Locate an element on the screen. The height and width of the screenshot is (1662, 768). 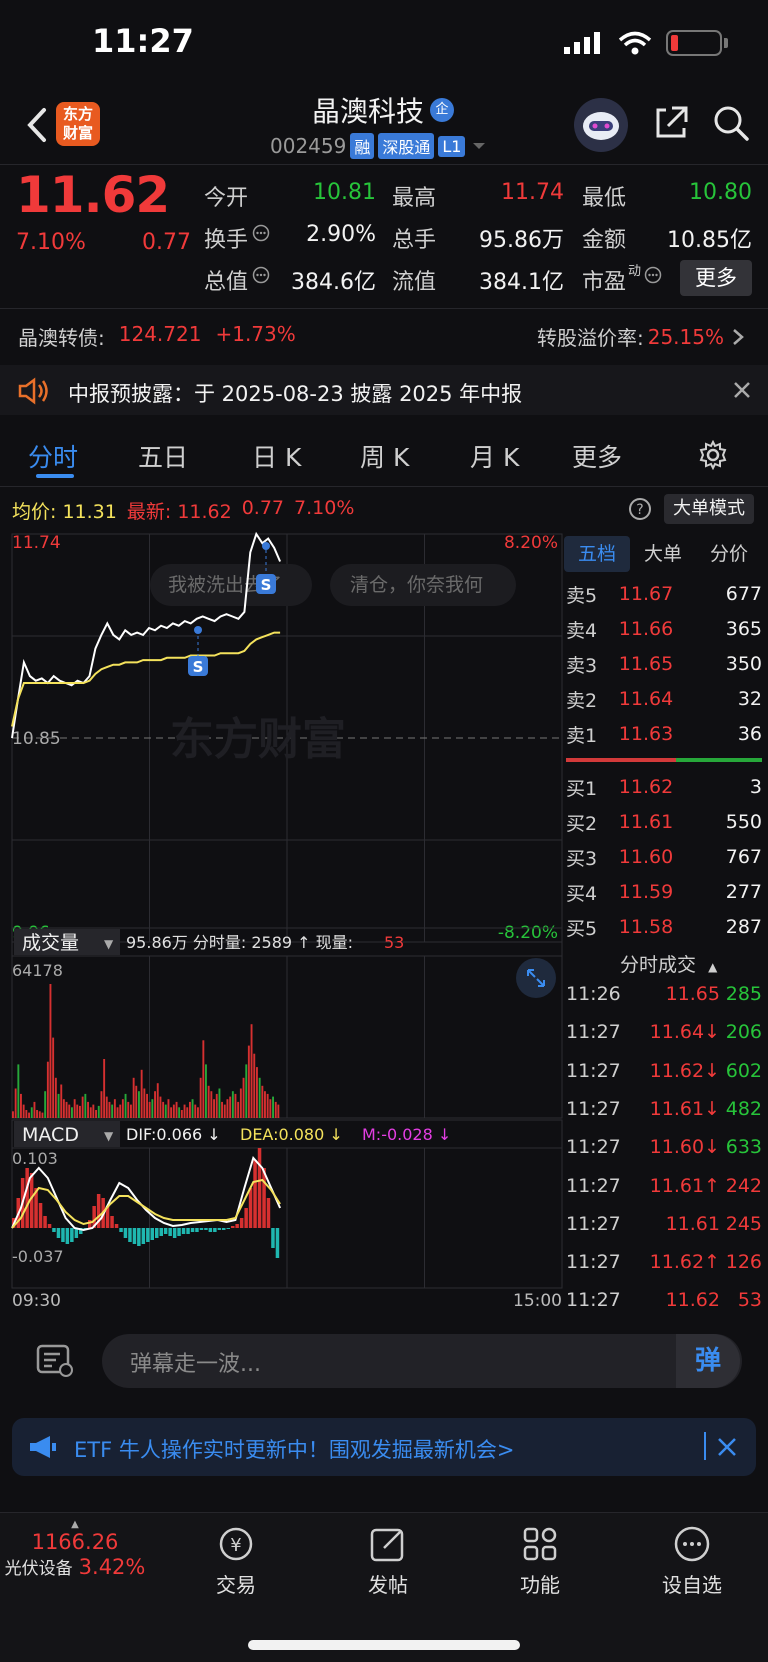
premium-rate: 转股溢价率: 25.15% is located at coordinates (642, 336).